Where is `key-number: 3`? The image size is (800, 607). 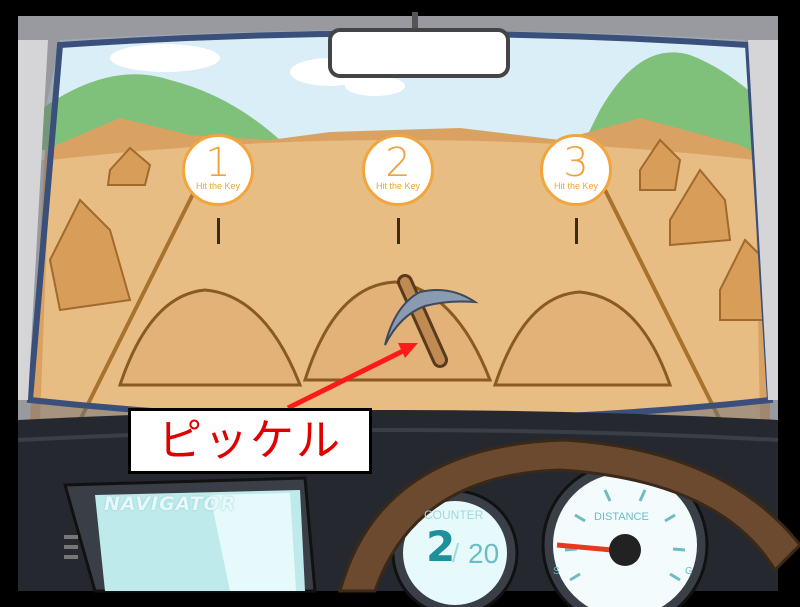 key-number: 3 is located at coordinates (576, 163).